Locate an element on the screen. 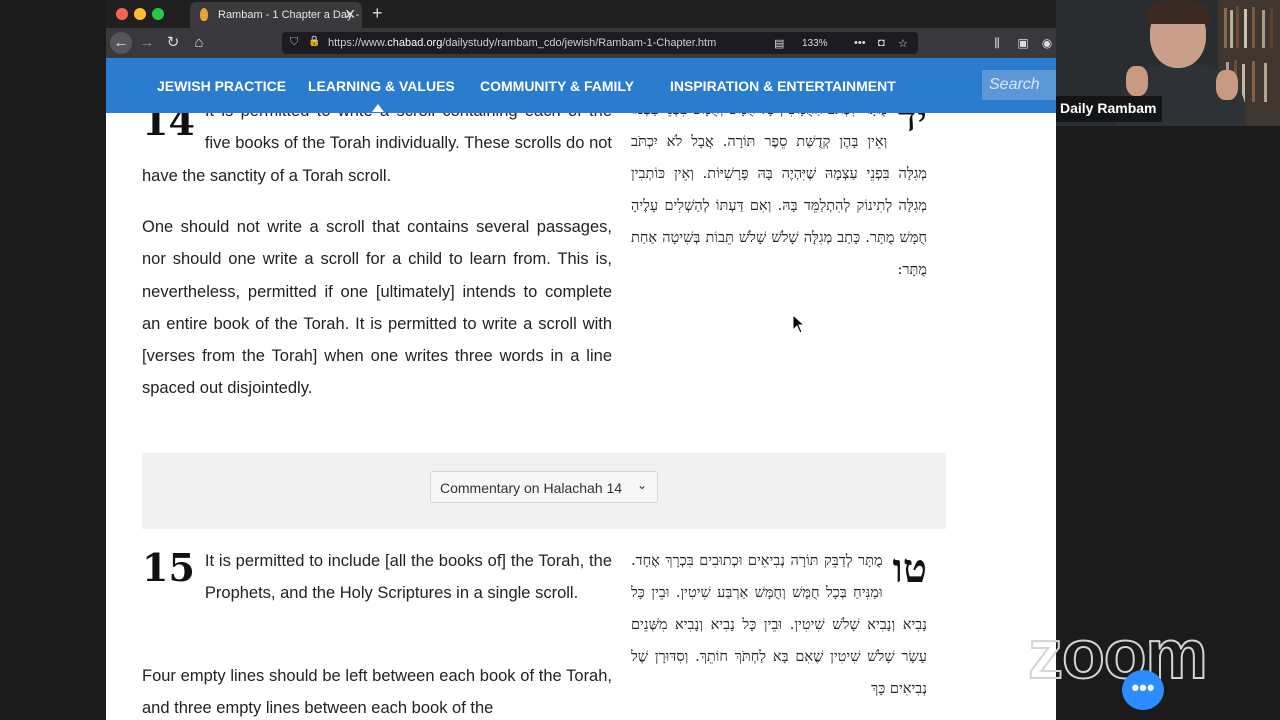 The width and height of the screenshot is (1280, 720). nav-community-family: COMMUNITY & FAMILY is located at coordinates (557, 86).